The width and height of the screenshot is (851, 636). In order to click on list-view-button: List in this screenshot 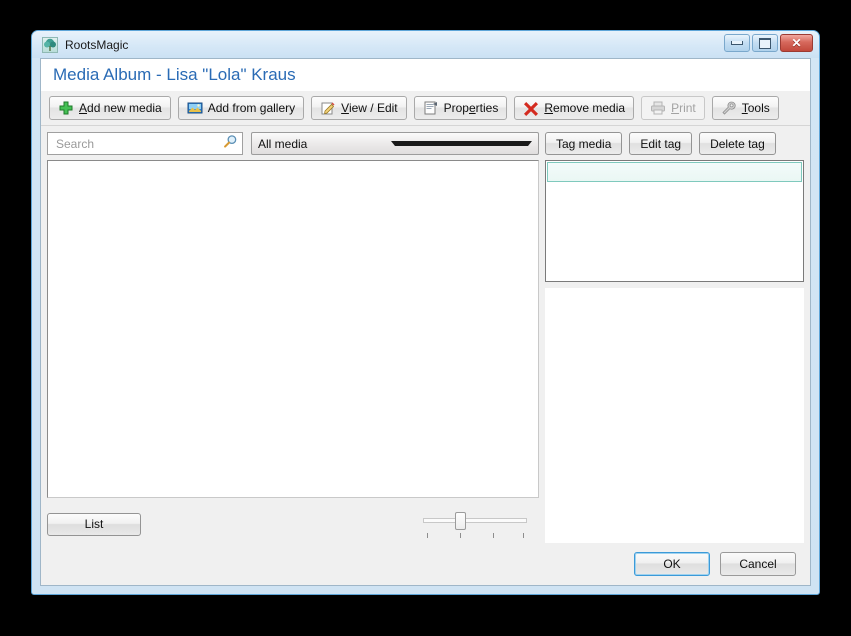, I will do `click(94, 524)`.